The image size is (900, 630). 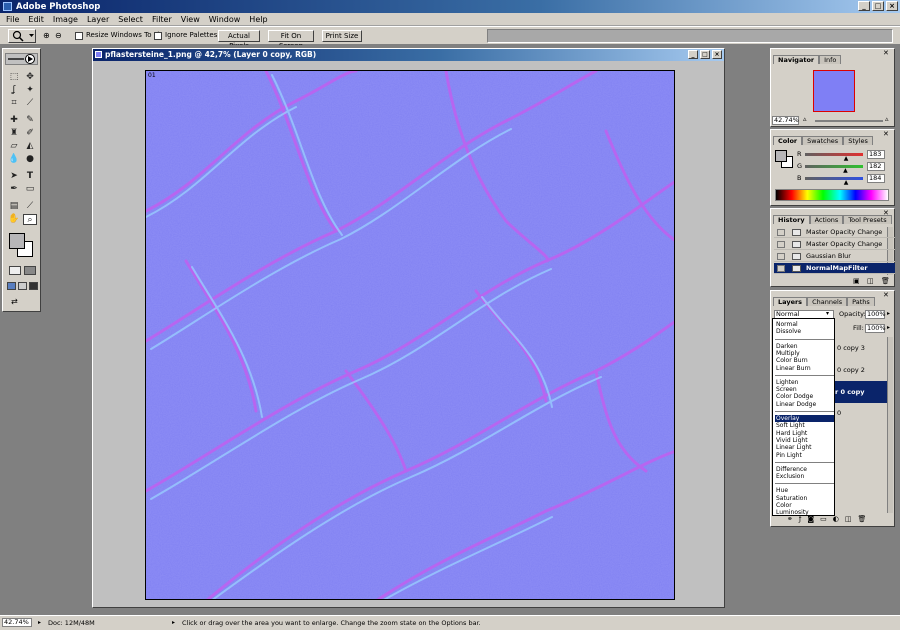 I want to click on blend-mode-option: Hue, so click(x=804, y=490).